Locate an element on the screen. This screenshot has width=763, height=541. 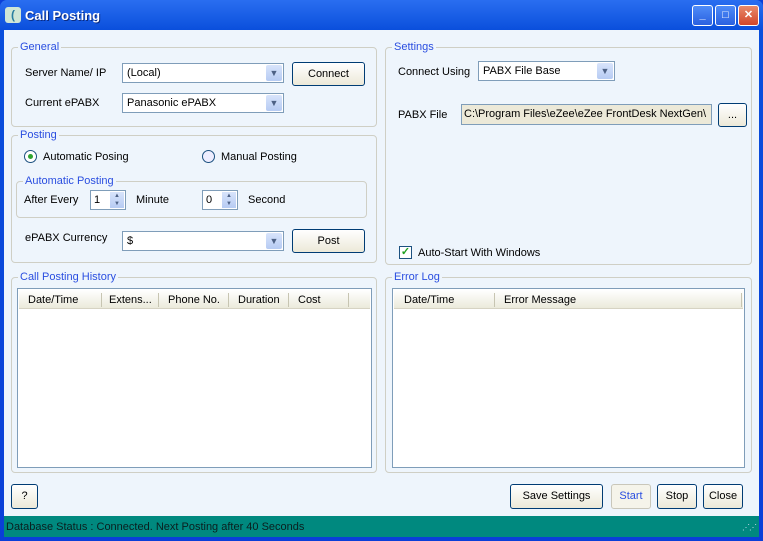
close-window-button: ✕ is located at coordinates (748, 15).